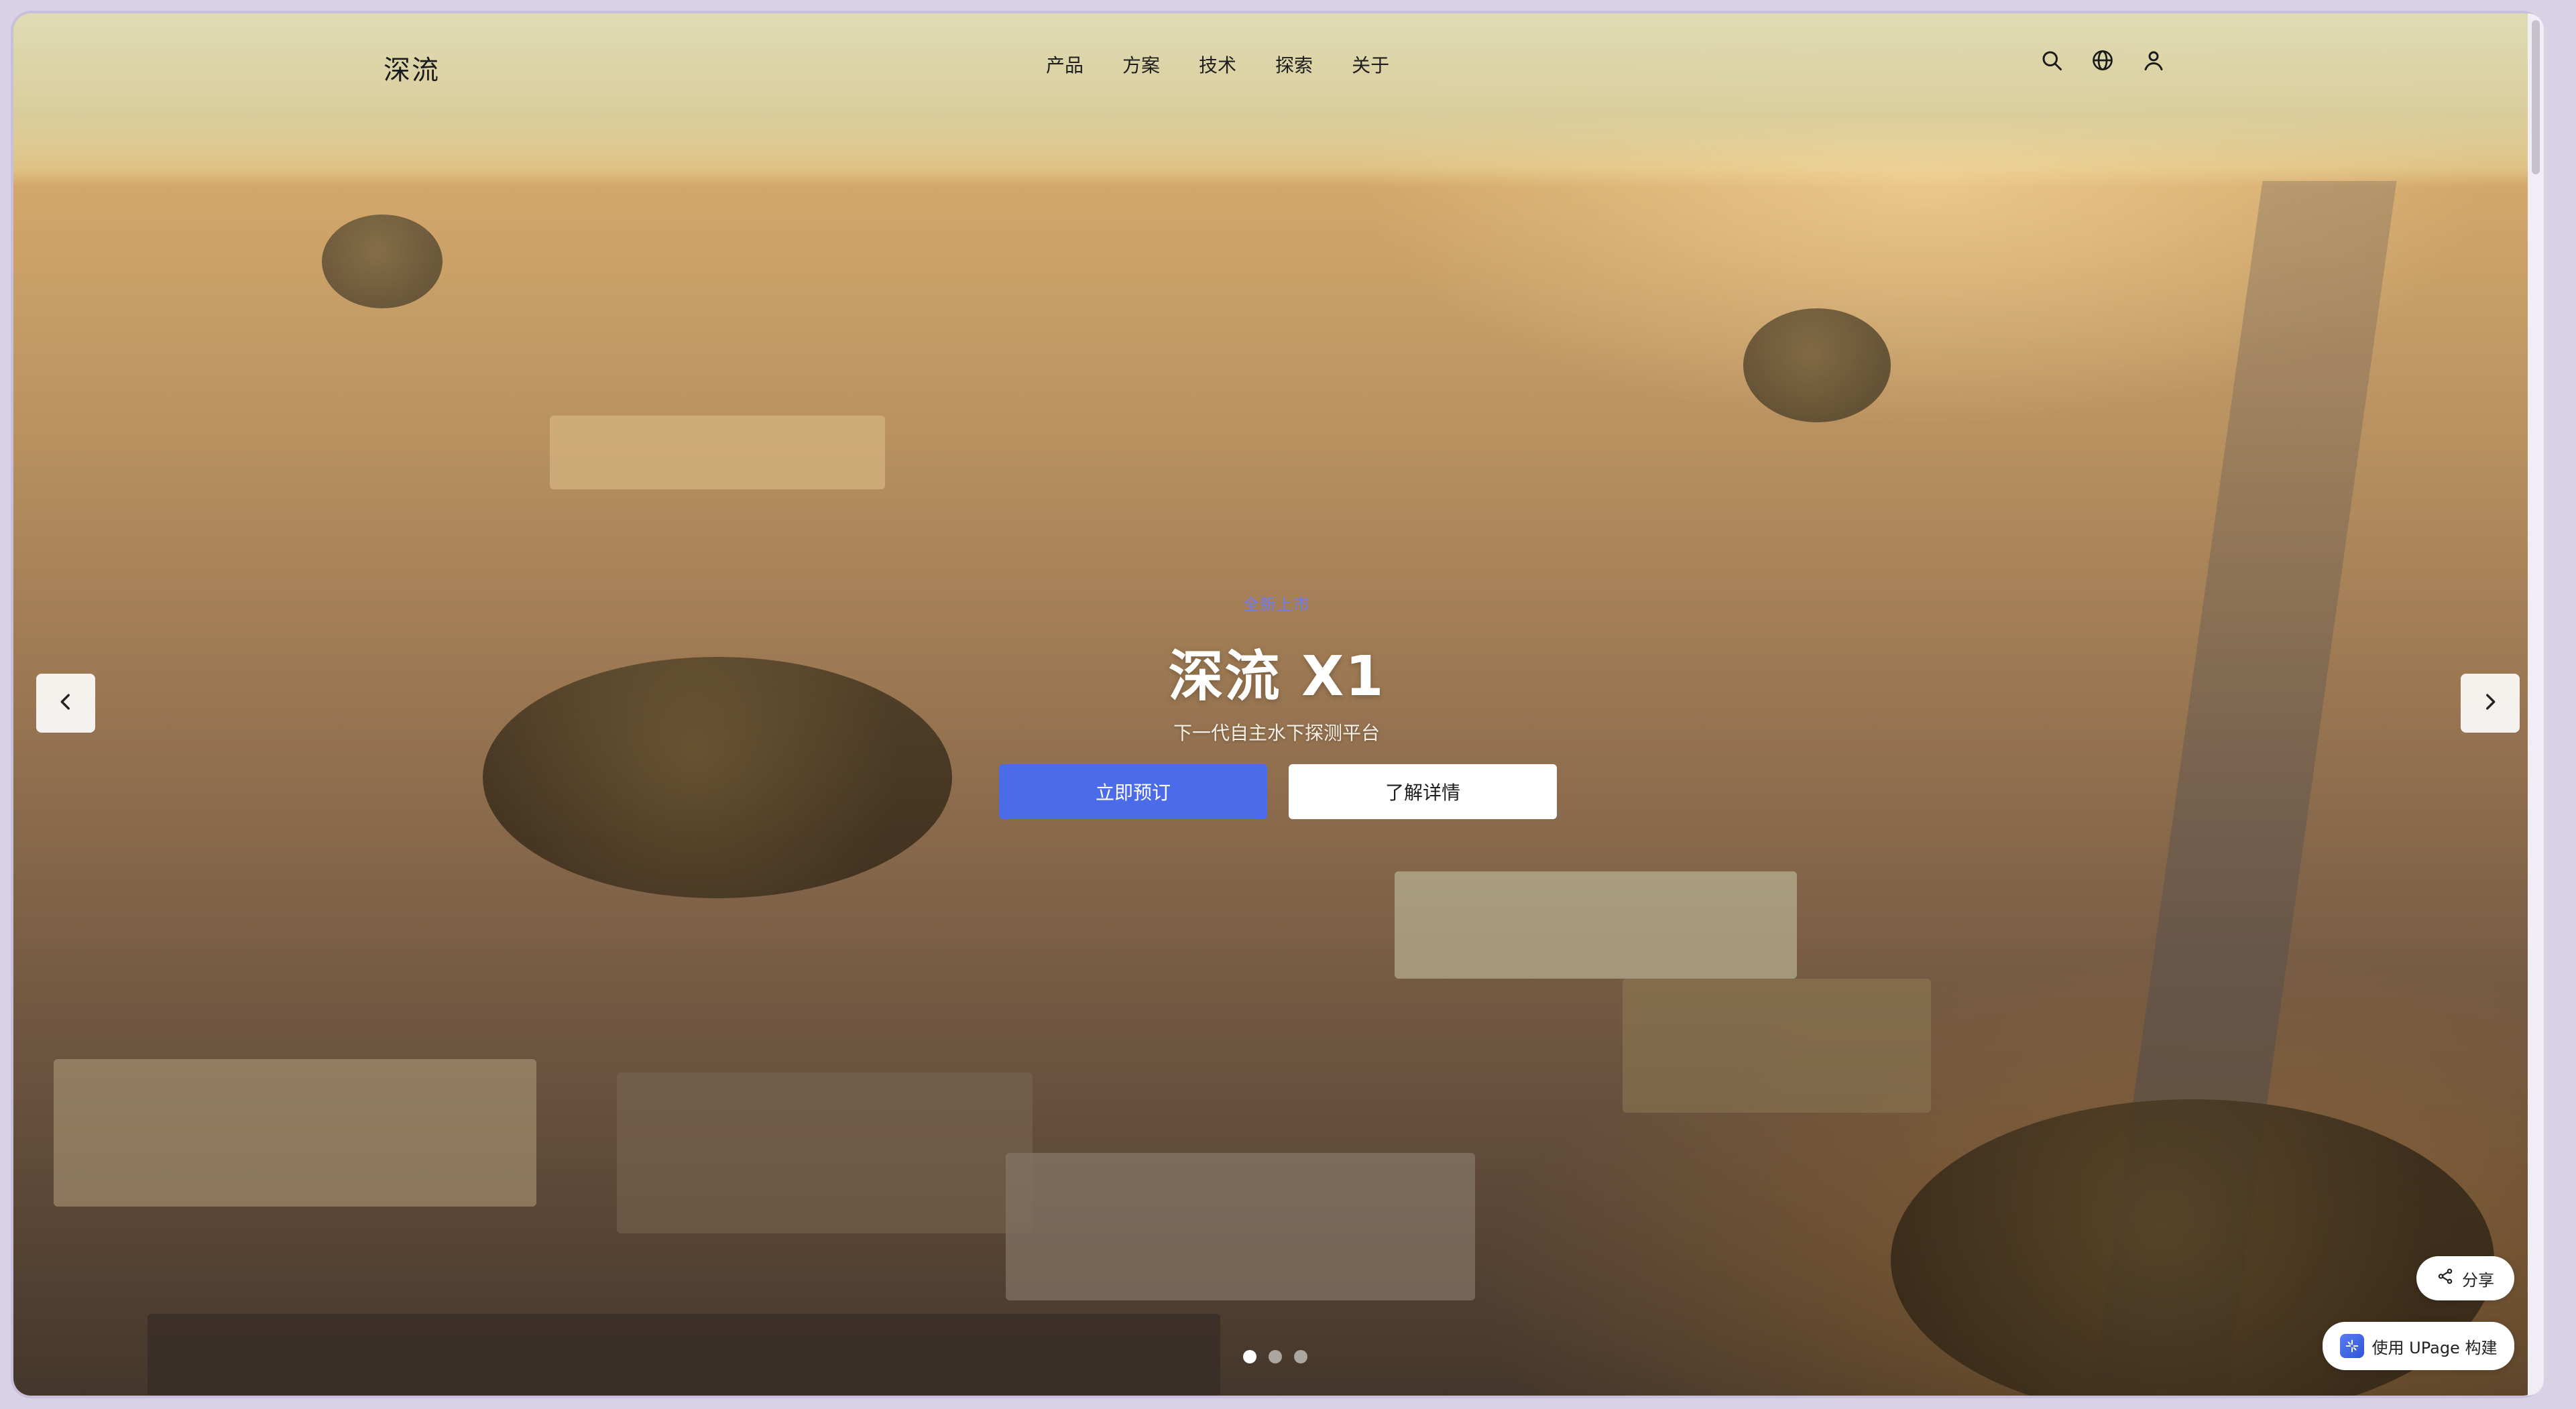 The width and height of the screenshot is (2576, 1409). I want to click on nav-item-technology: 技术, so click(1217, 64).